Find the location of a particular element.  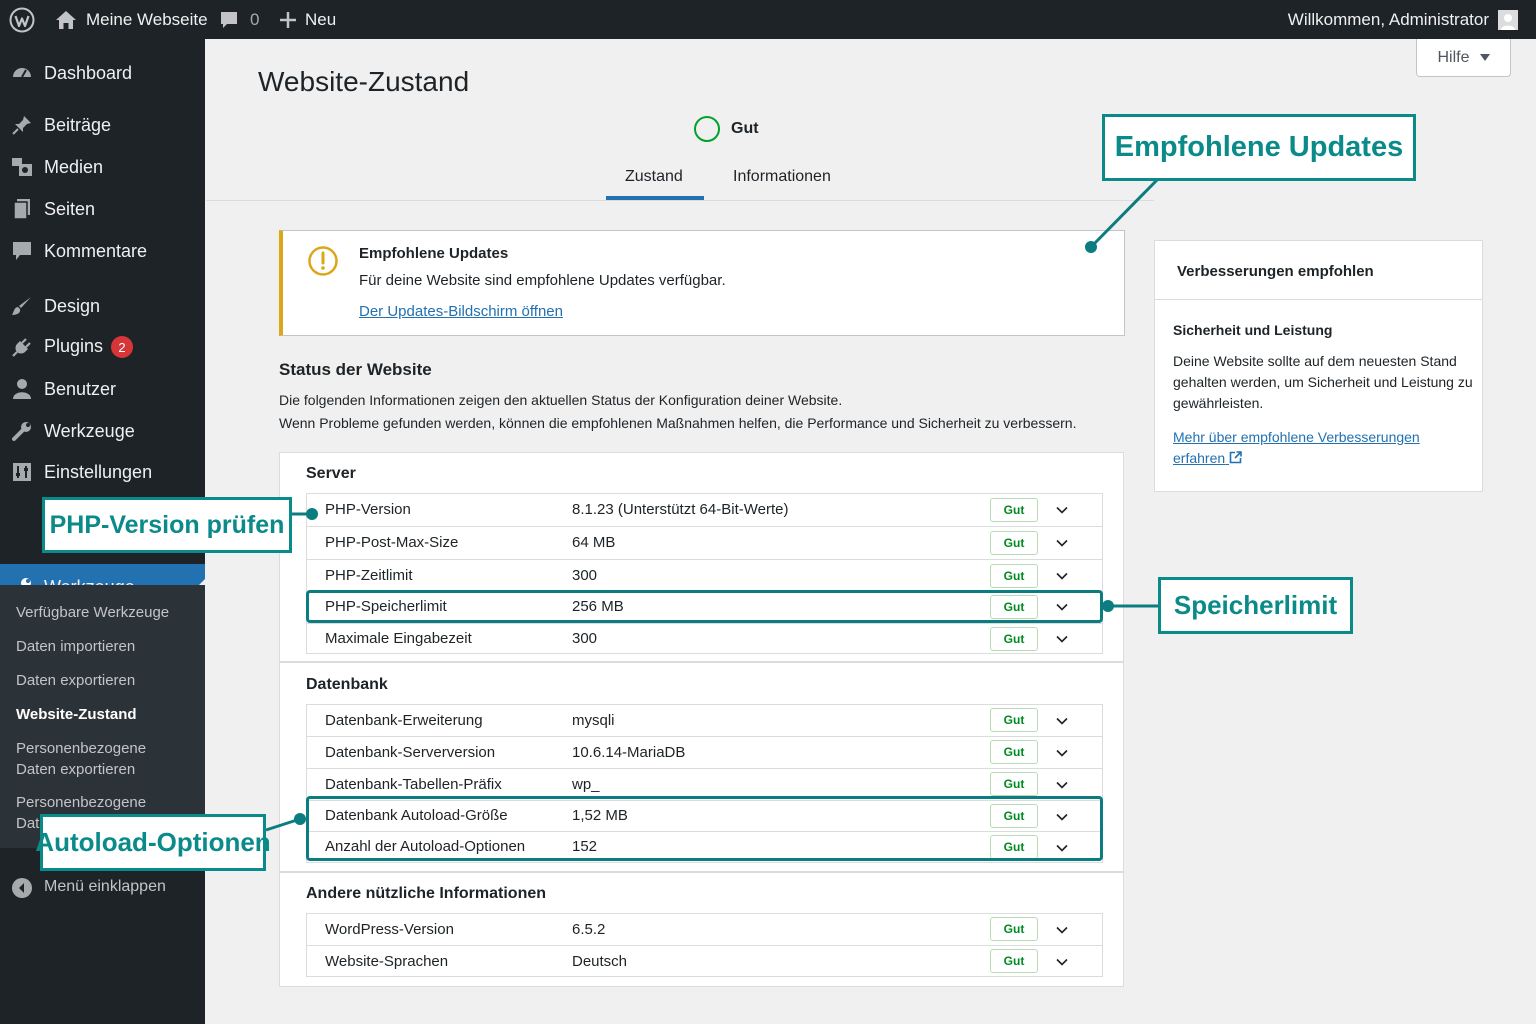

row-value: 10.6.14-MariaDB is located at coordinates (629, 752).